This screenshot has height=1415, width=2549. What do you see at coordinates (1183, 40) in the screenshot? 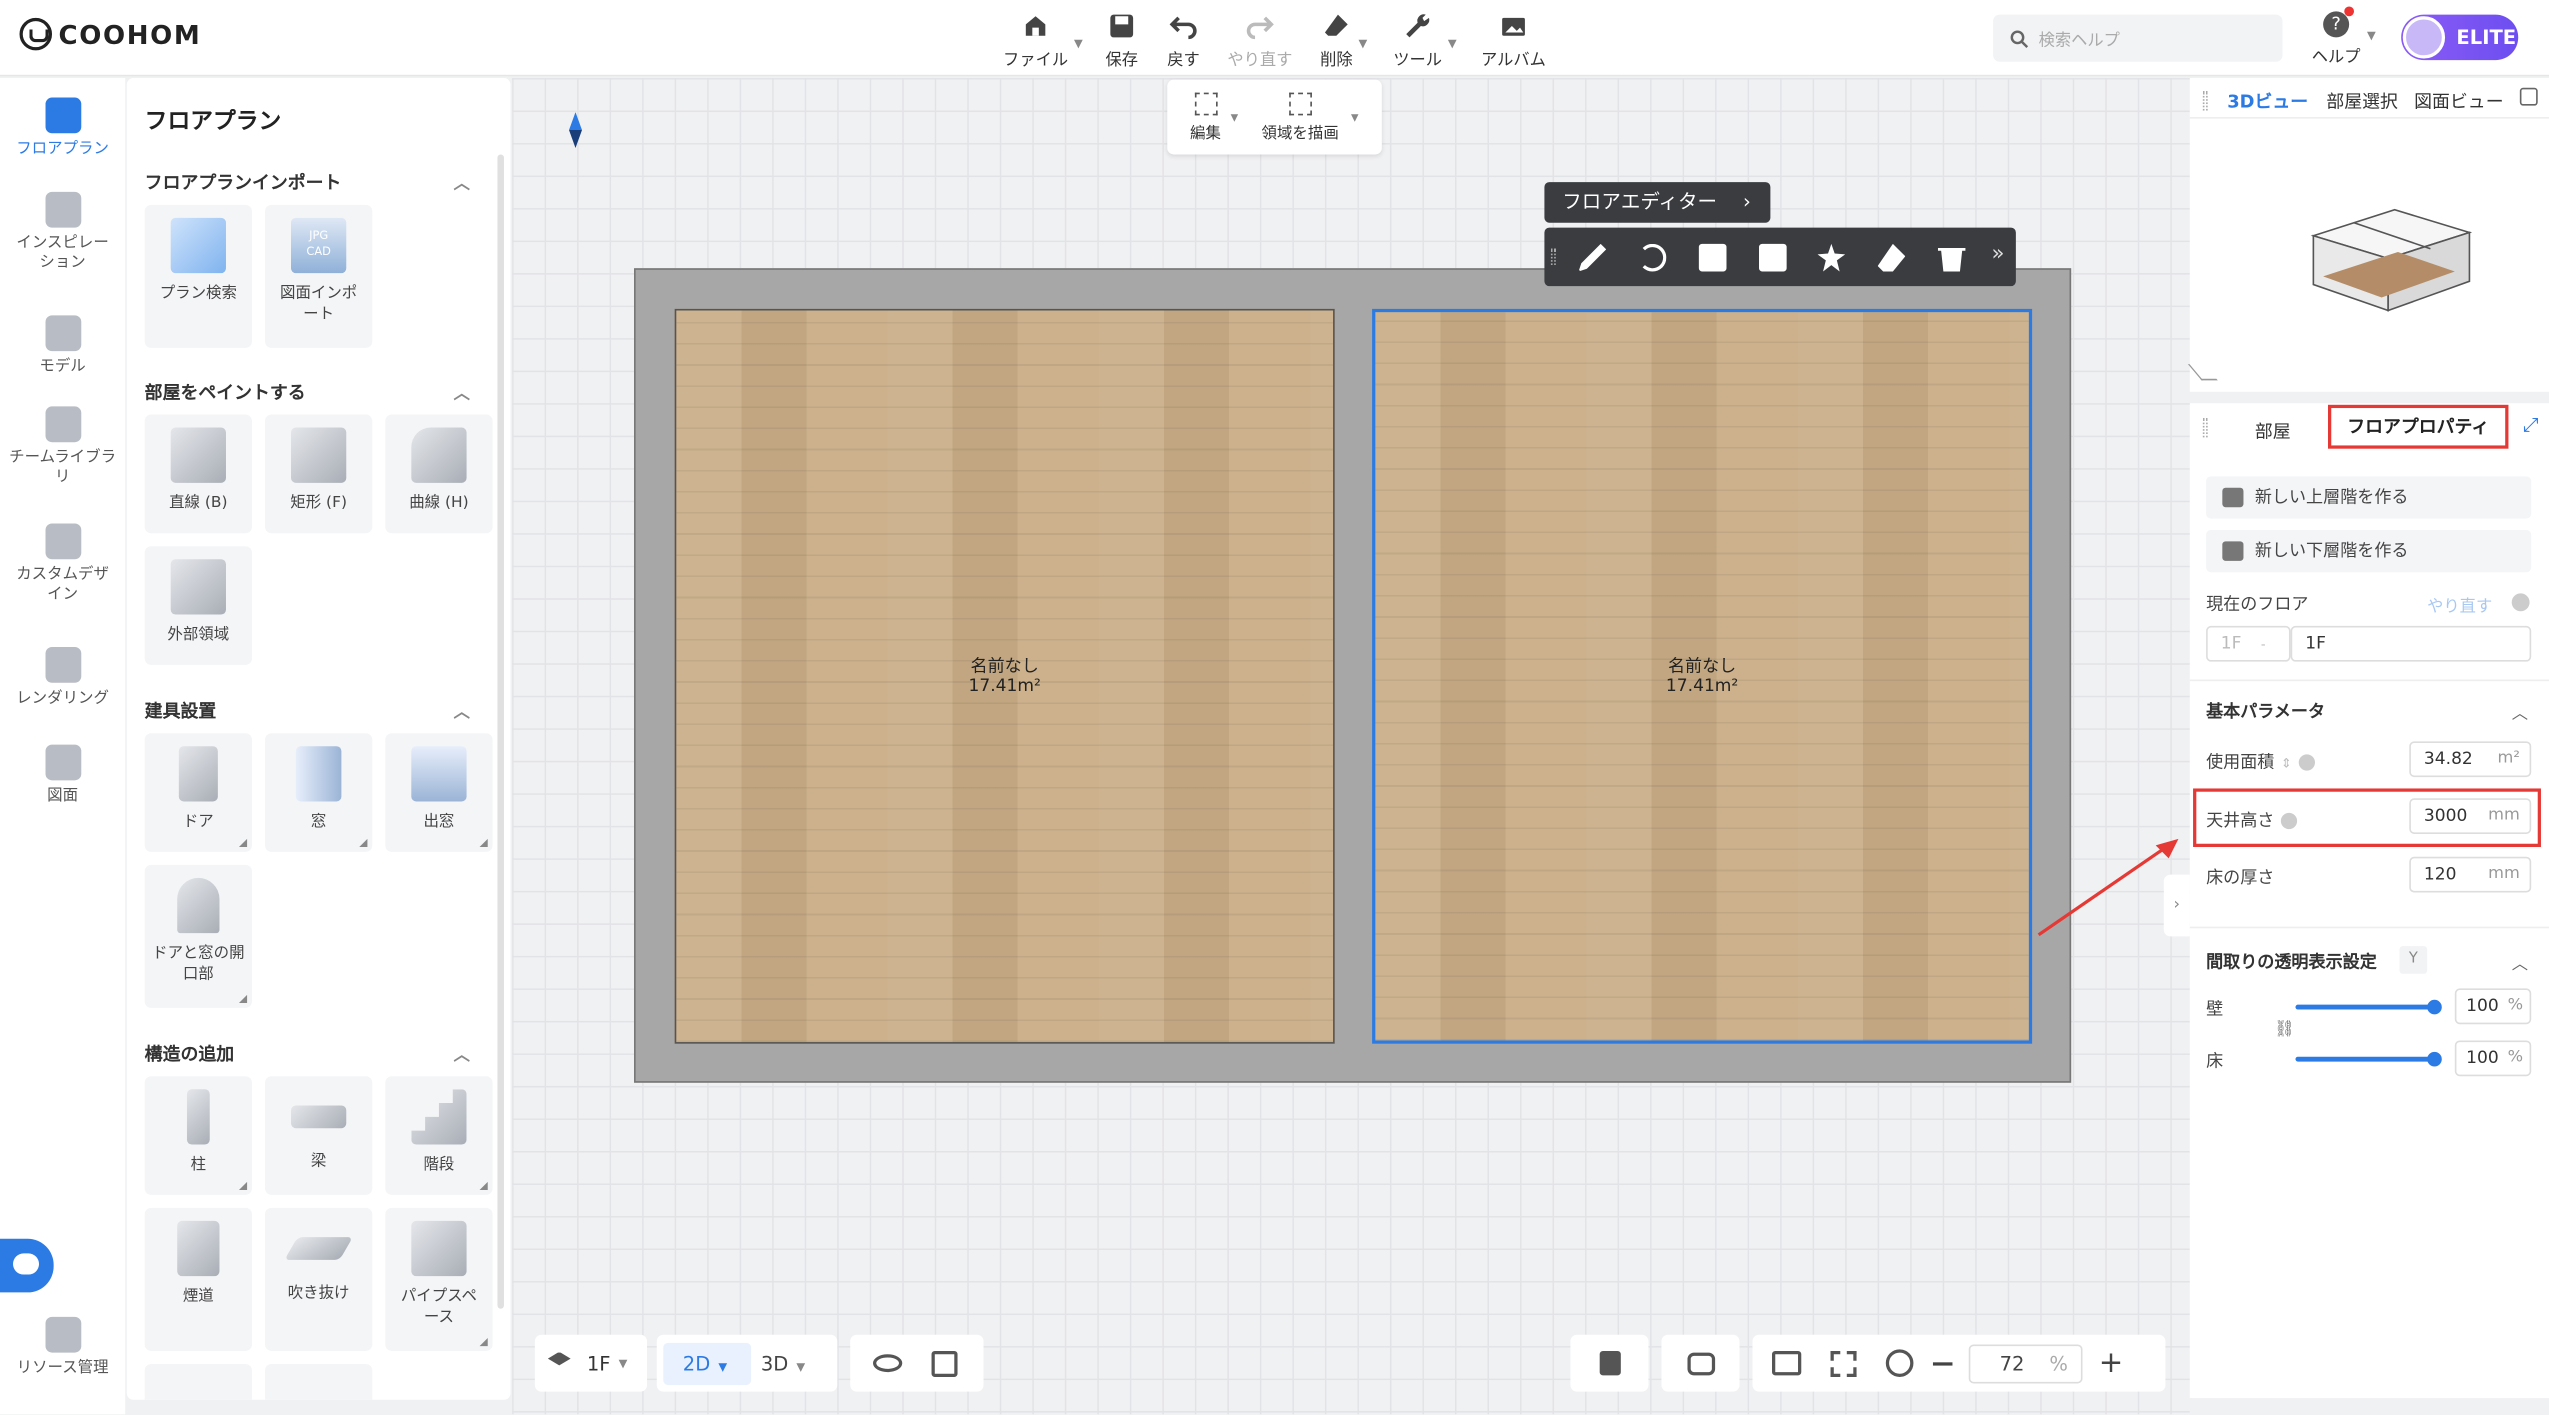
I see `undo-button: 戻す` at bounding box center [1183, 40].